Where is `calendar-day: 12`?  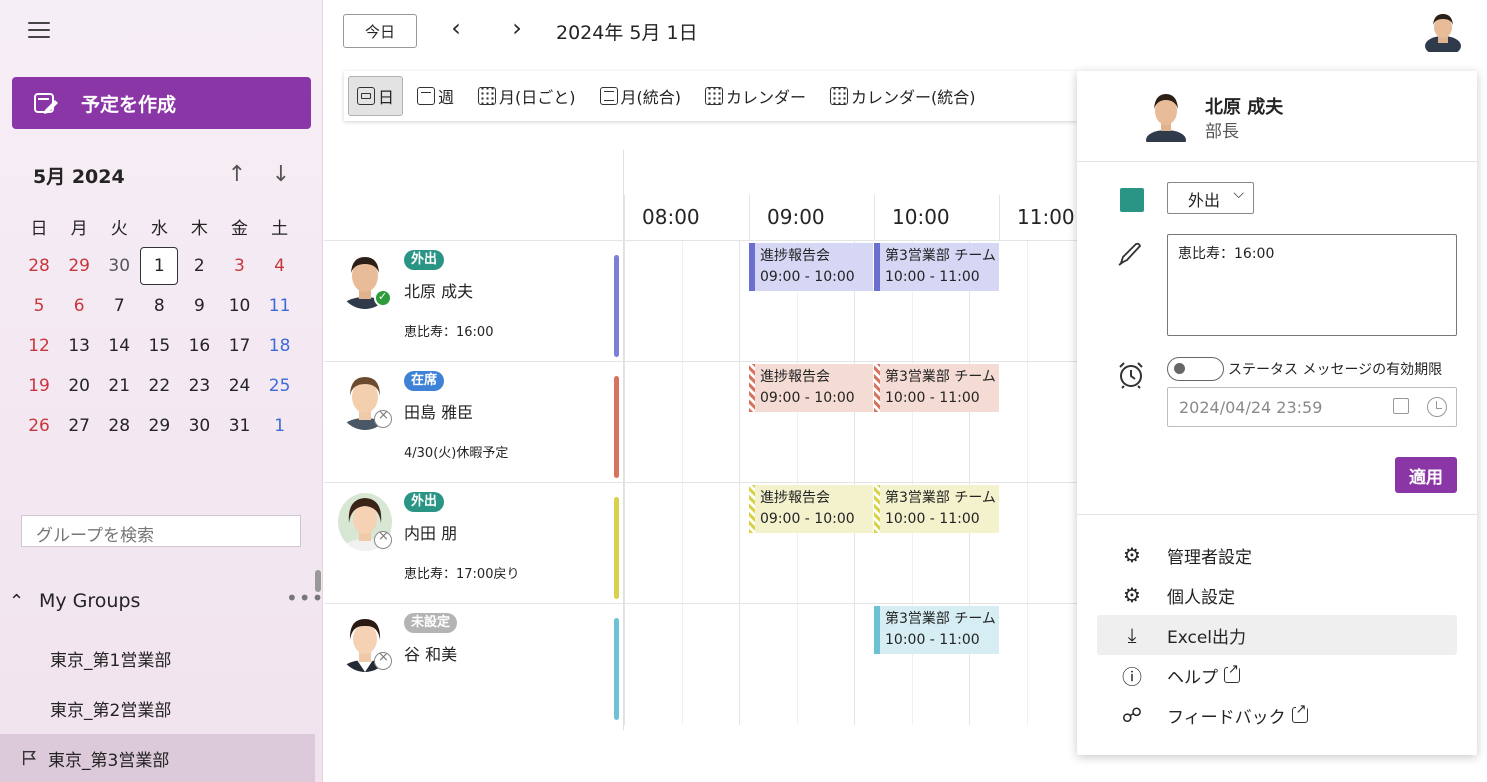
calendar-day: 12 is located at coordinates (39, 346).